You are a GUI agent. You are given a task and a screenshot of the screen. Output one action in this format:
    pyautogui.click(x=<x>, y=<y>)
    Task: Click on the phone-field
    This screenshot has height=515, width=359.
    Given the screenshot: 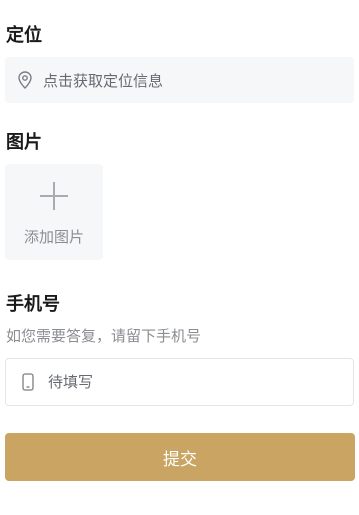 What is the action you would take?
    pyautogui.click(x=179, y=382)
    